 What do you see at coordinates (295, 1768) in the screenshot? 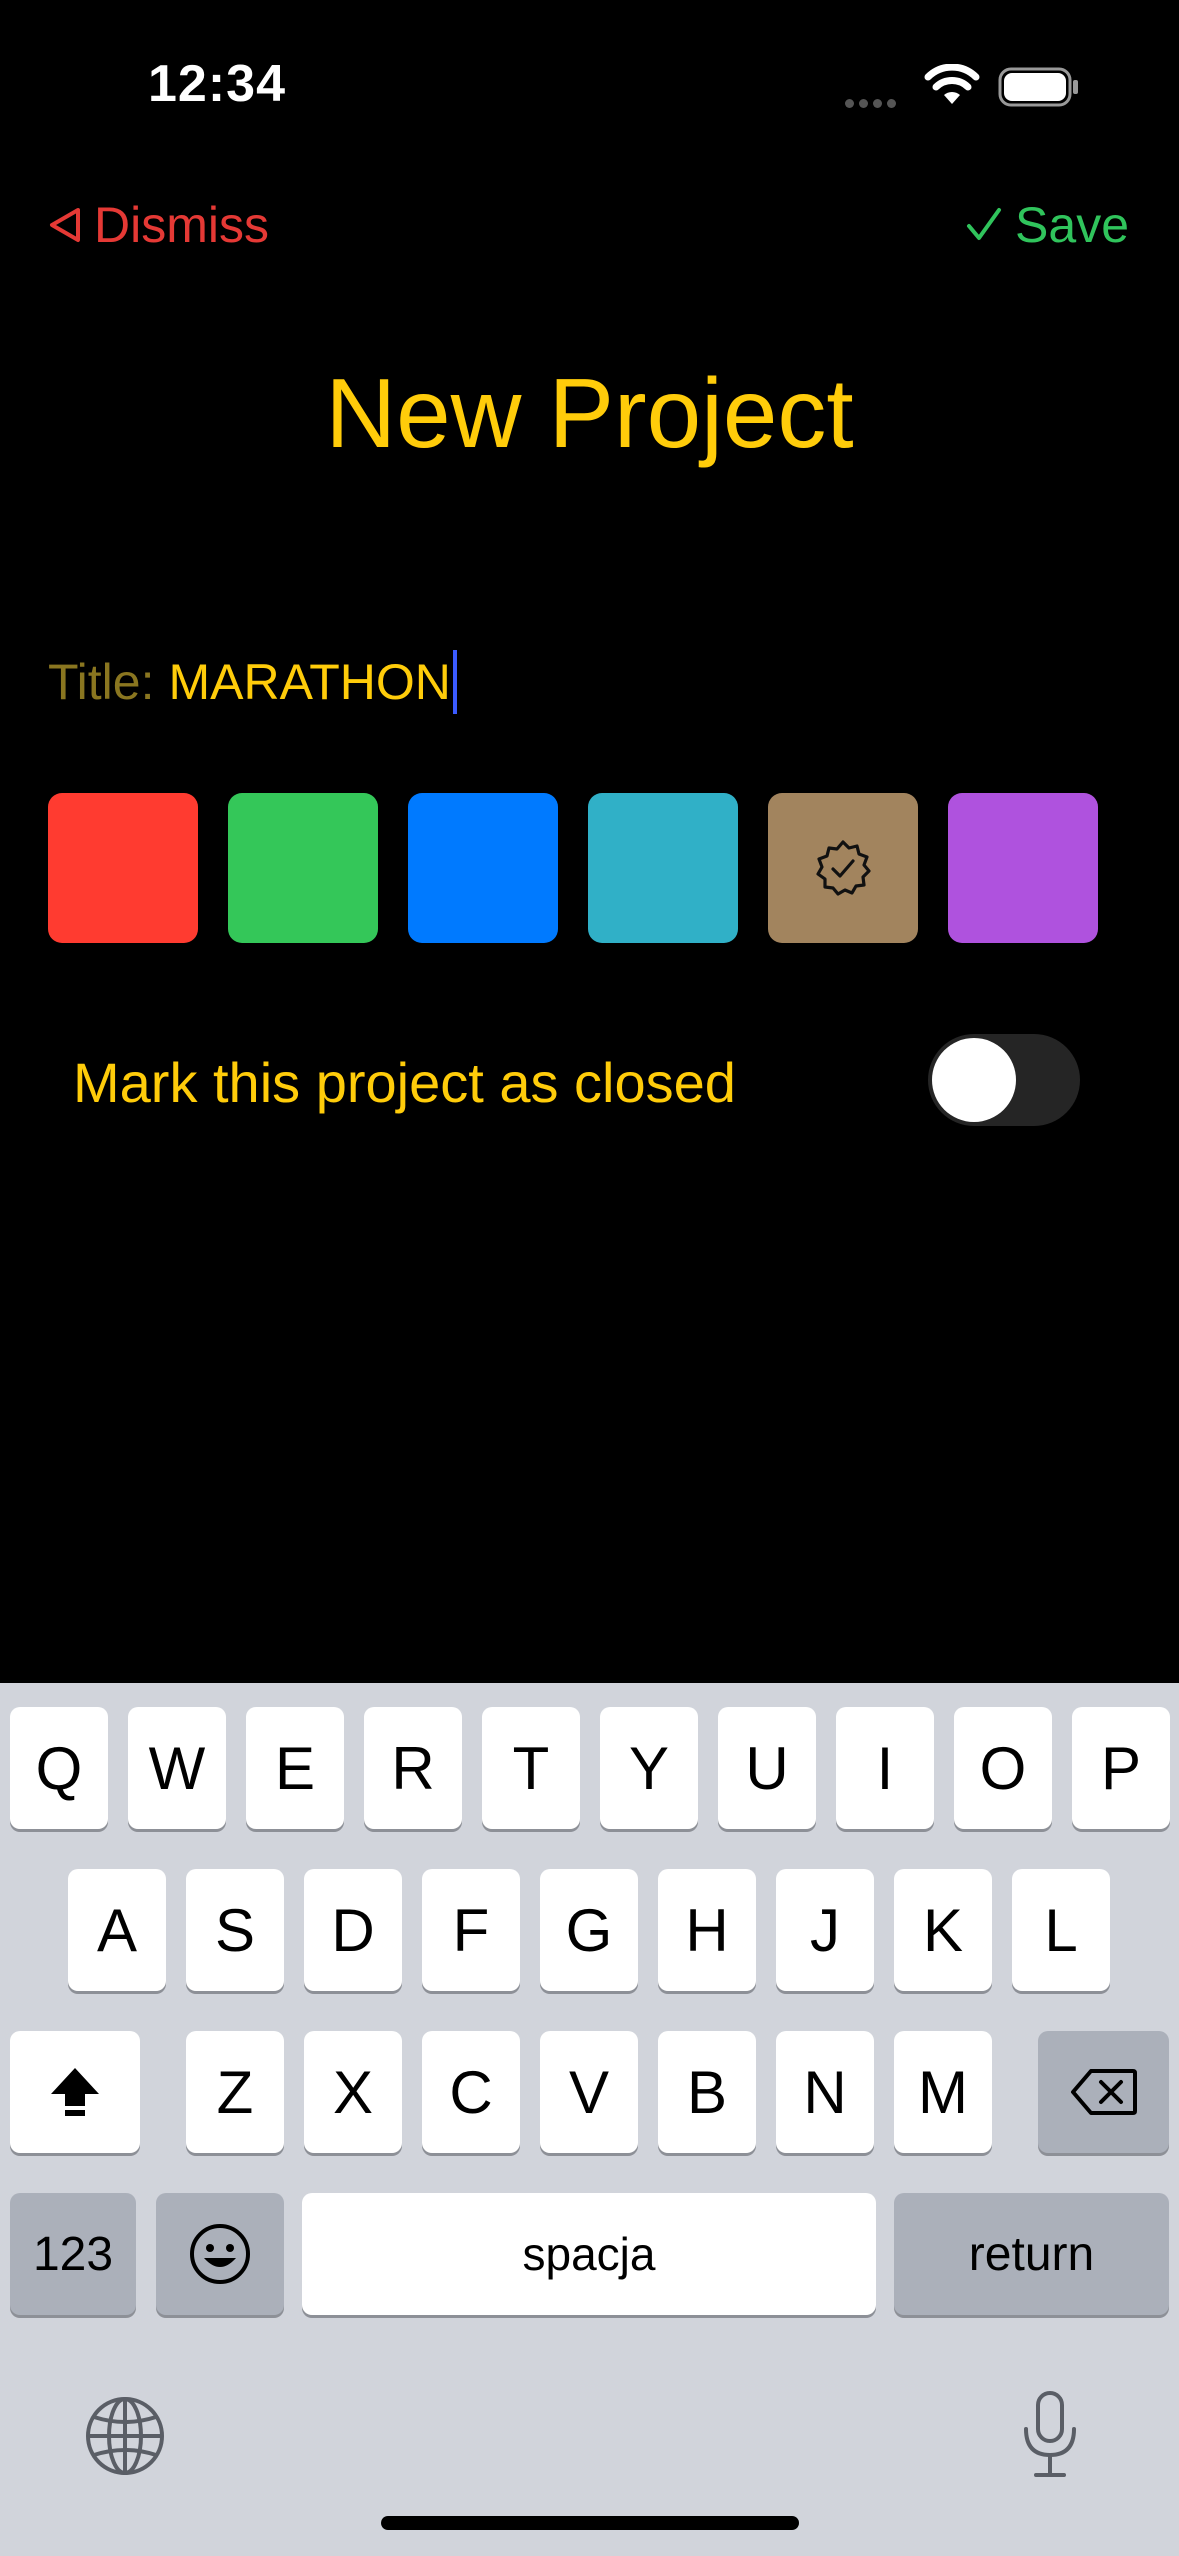
I see `key-e: E` at bounding box center [295, 1768].